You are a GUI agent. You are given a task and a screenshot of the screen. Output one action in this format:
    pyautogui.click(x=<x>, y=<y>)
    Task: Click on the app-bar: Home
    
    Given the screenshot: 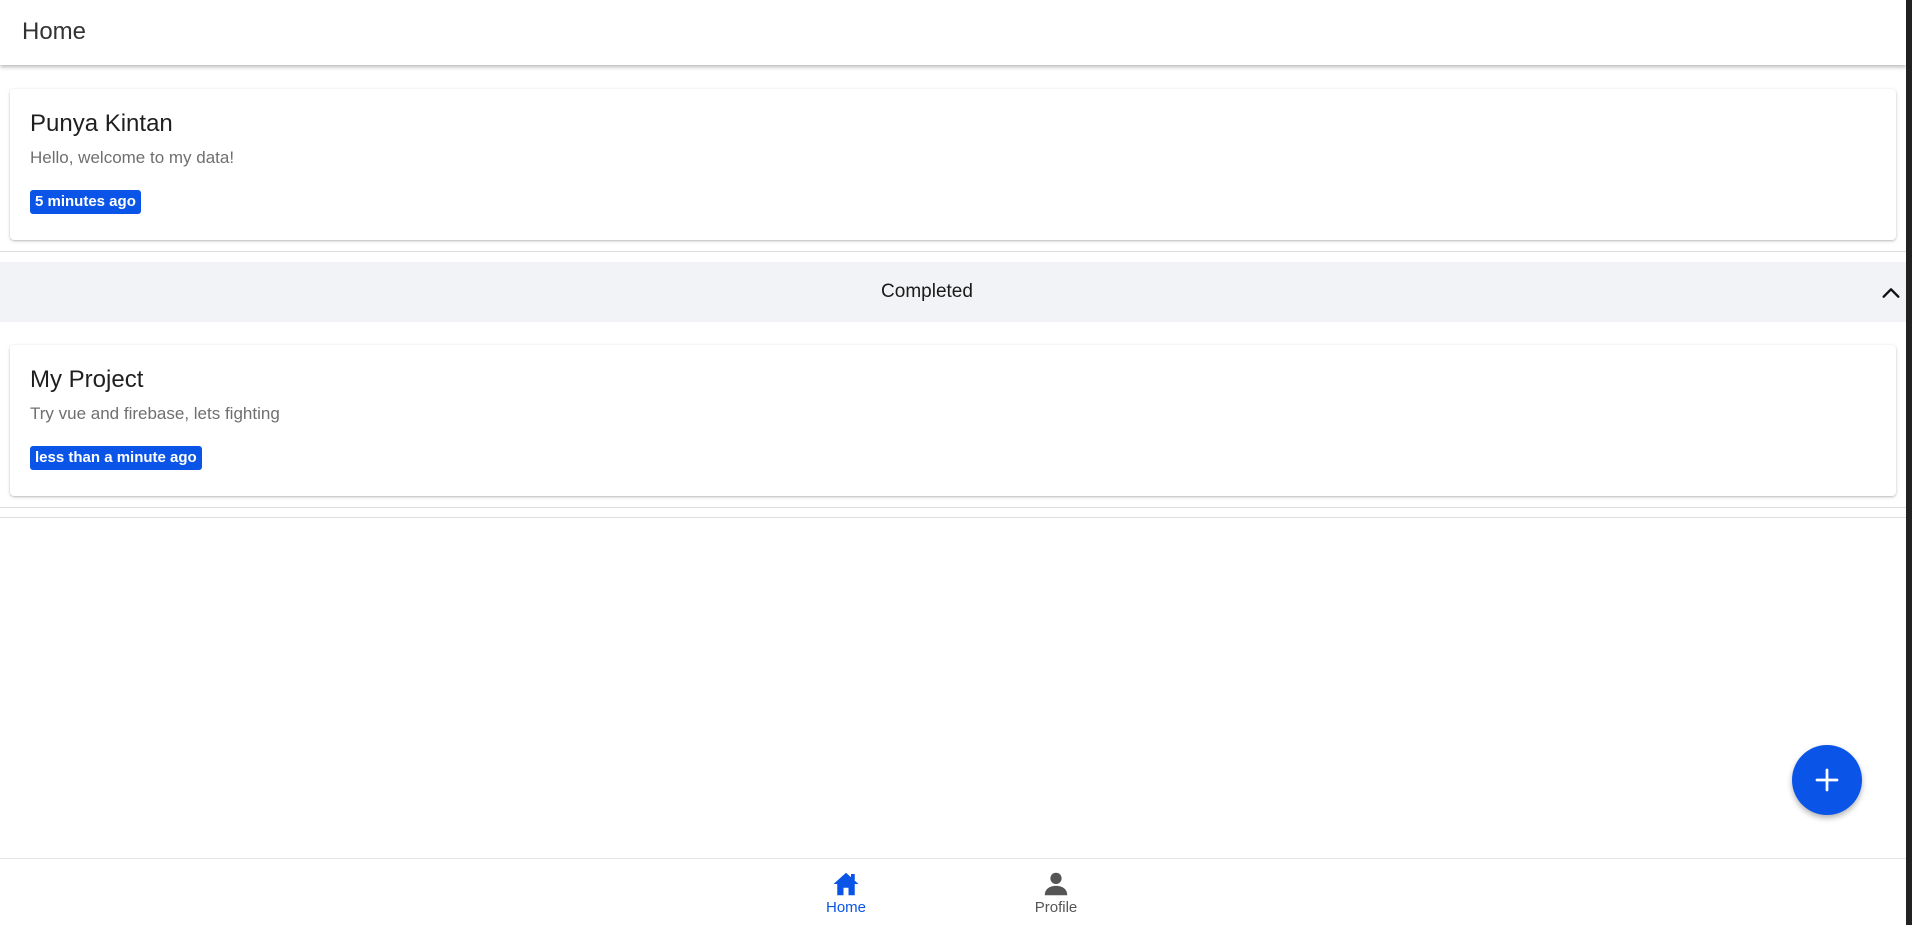 What is the action you would take?
    pyautogui.click(x=953, y=32)
    